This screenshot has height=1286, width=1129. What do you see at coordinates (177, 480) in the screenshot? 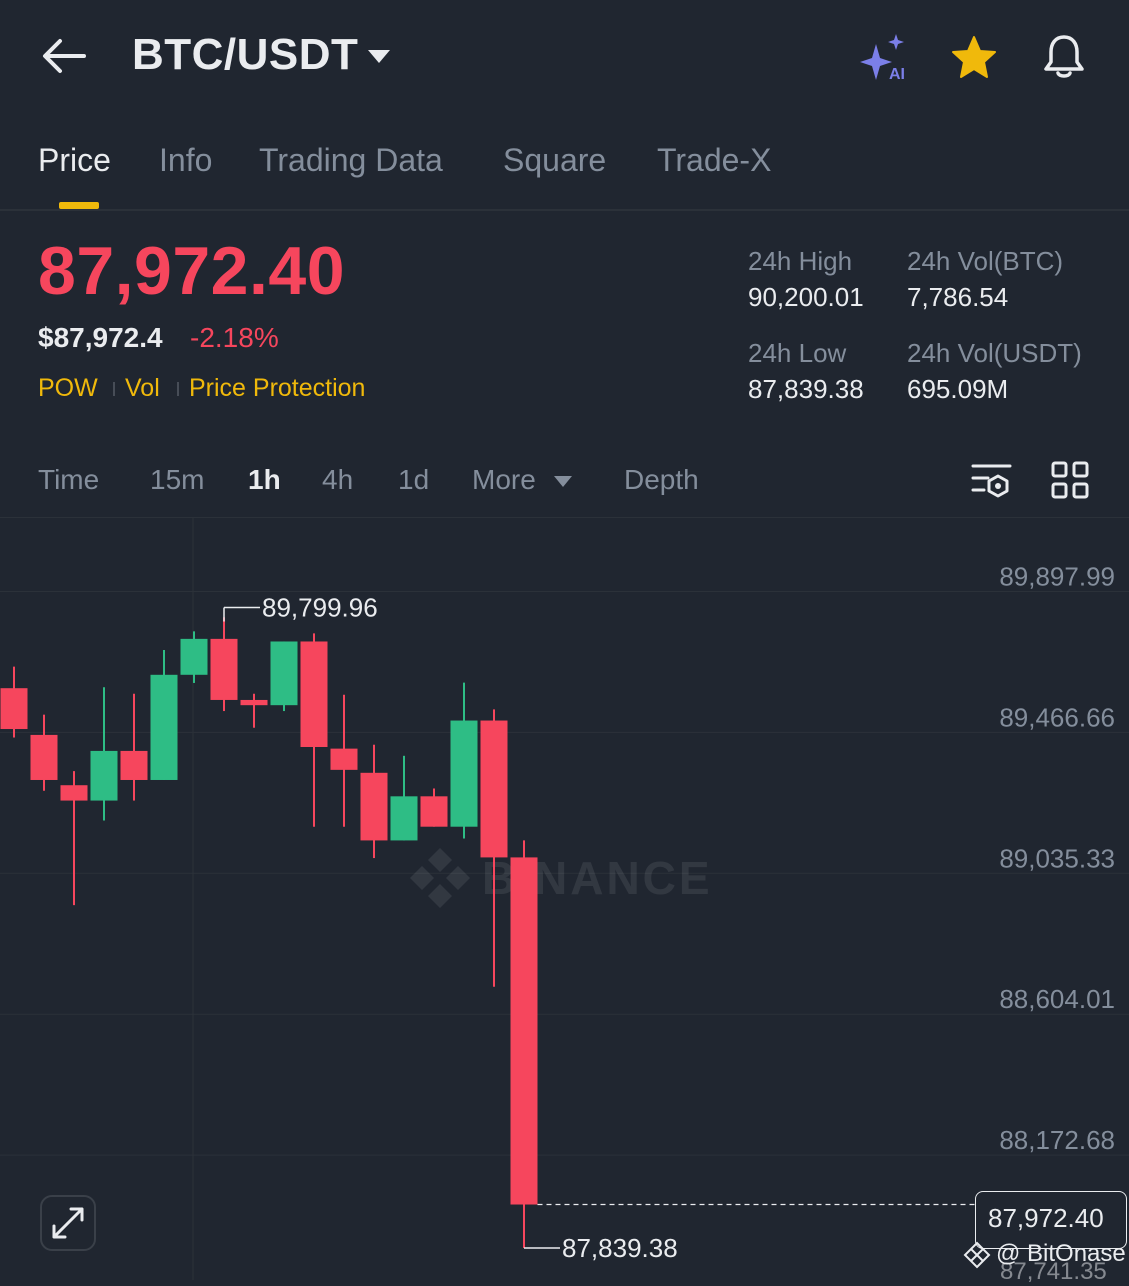
I see `interval-15m: 15m` at bounding box center [177, 480].